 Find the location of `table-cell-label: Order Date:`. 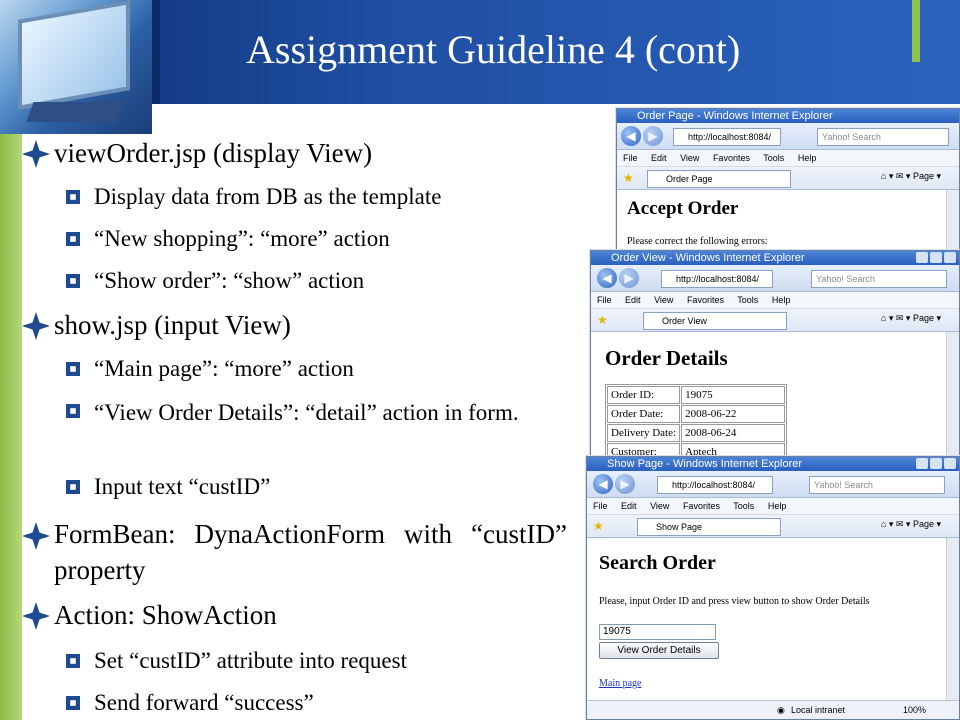

table-cell-label: Order Date: is located at coordinates (644, 414).